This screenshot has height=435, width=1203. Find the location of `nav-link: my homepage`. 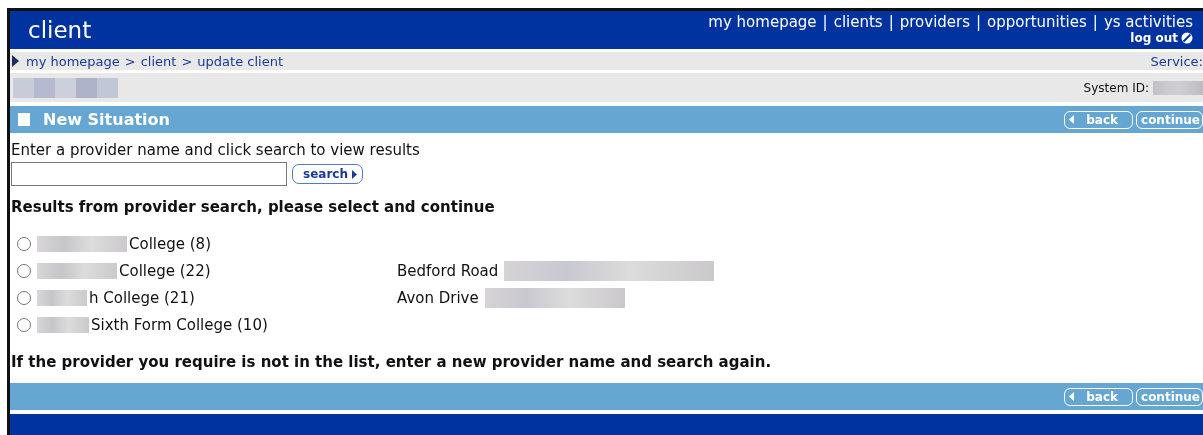

nav-link: my homepage is located at coordinates (762, 22).